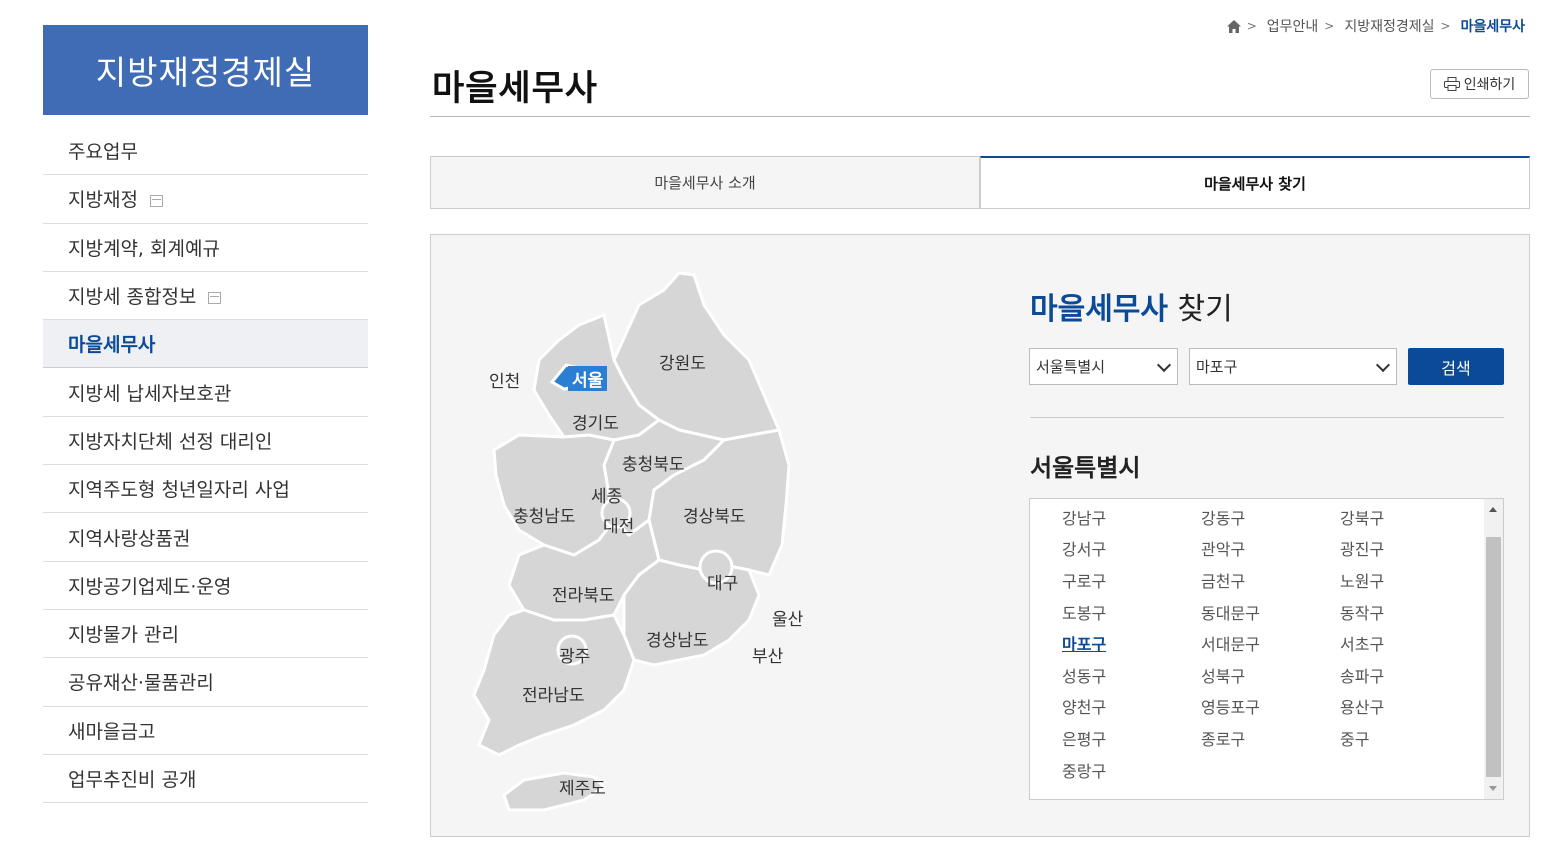 The height and width of the screenshot is (852, 1552). Describe the element at coordinates (595, 421) in the screenshot. I see `map-label-gyeonggi: 경기도` at that location.